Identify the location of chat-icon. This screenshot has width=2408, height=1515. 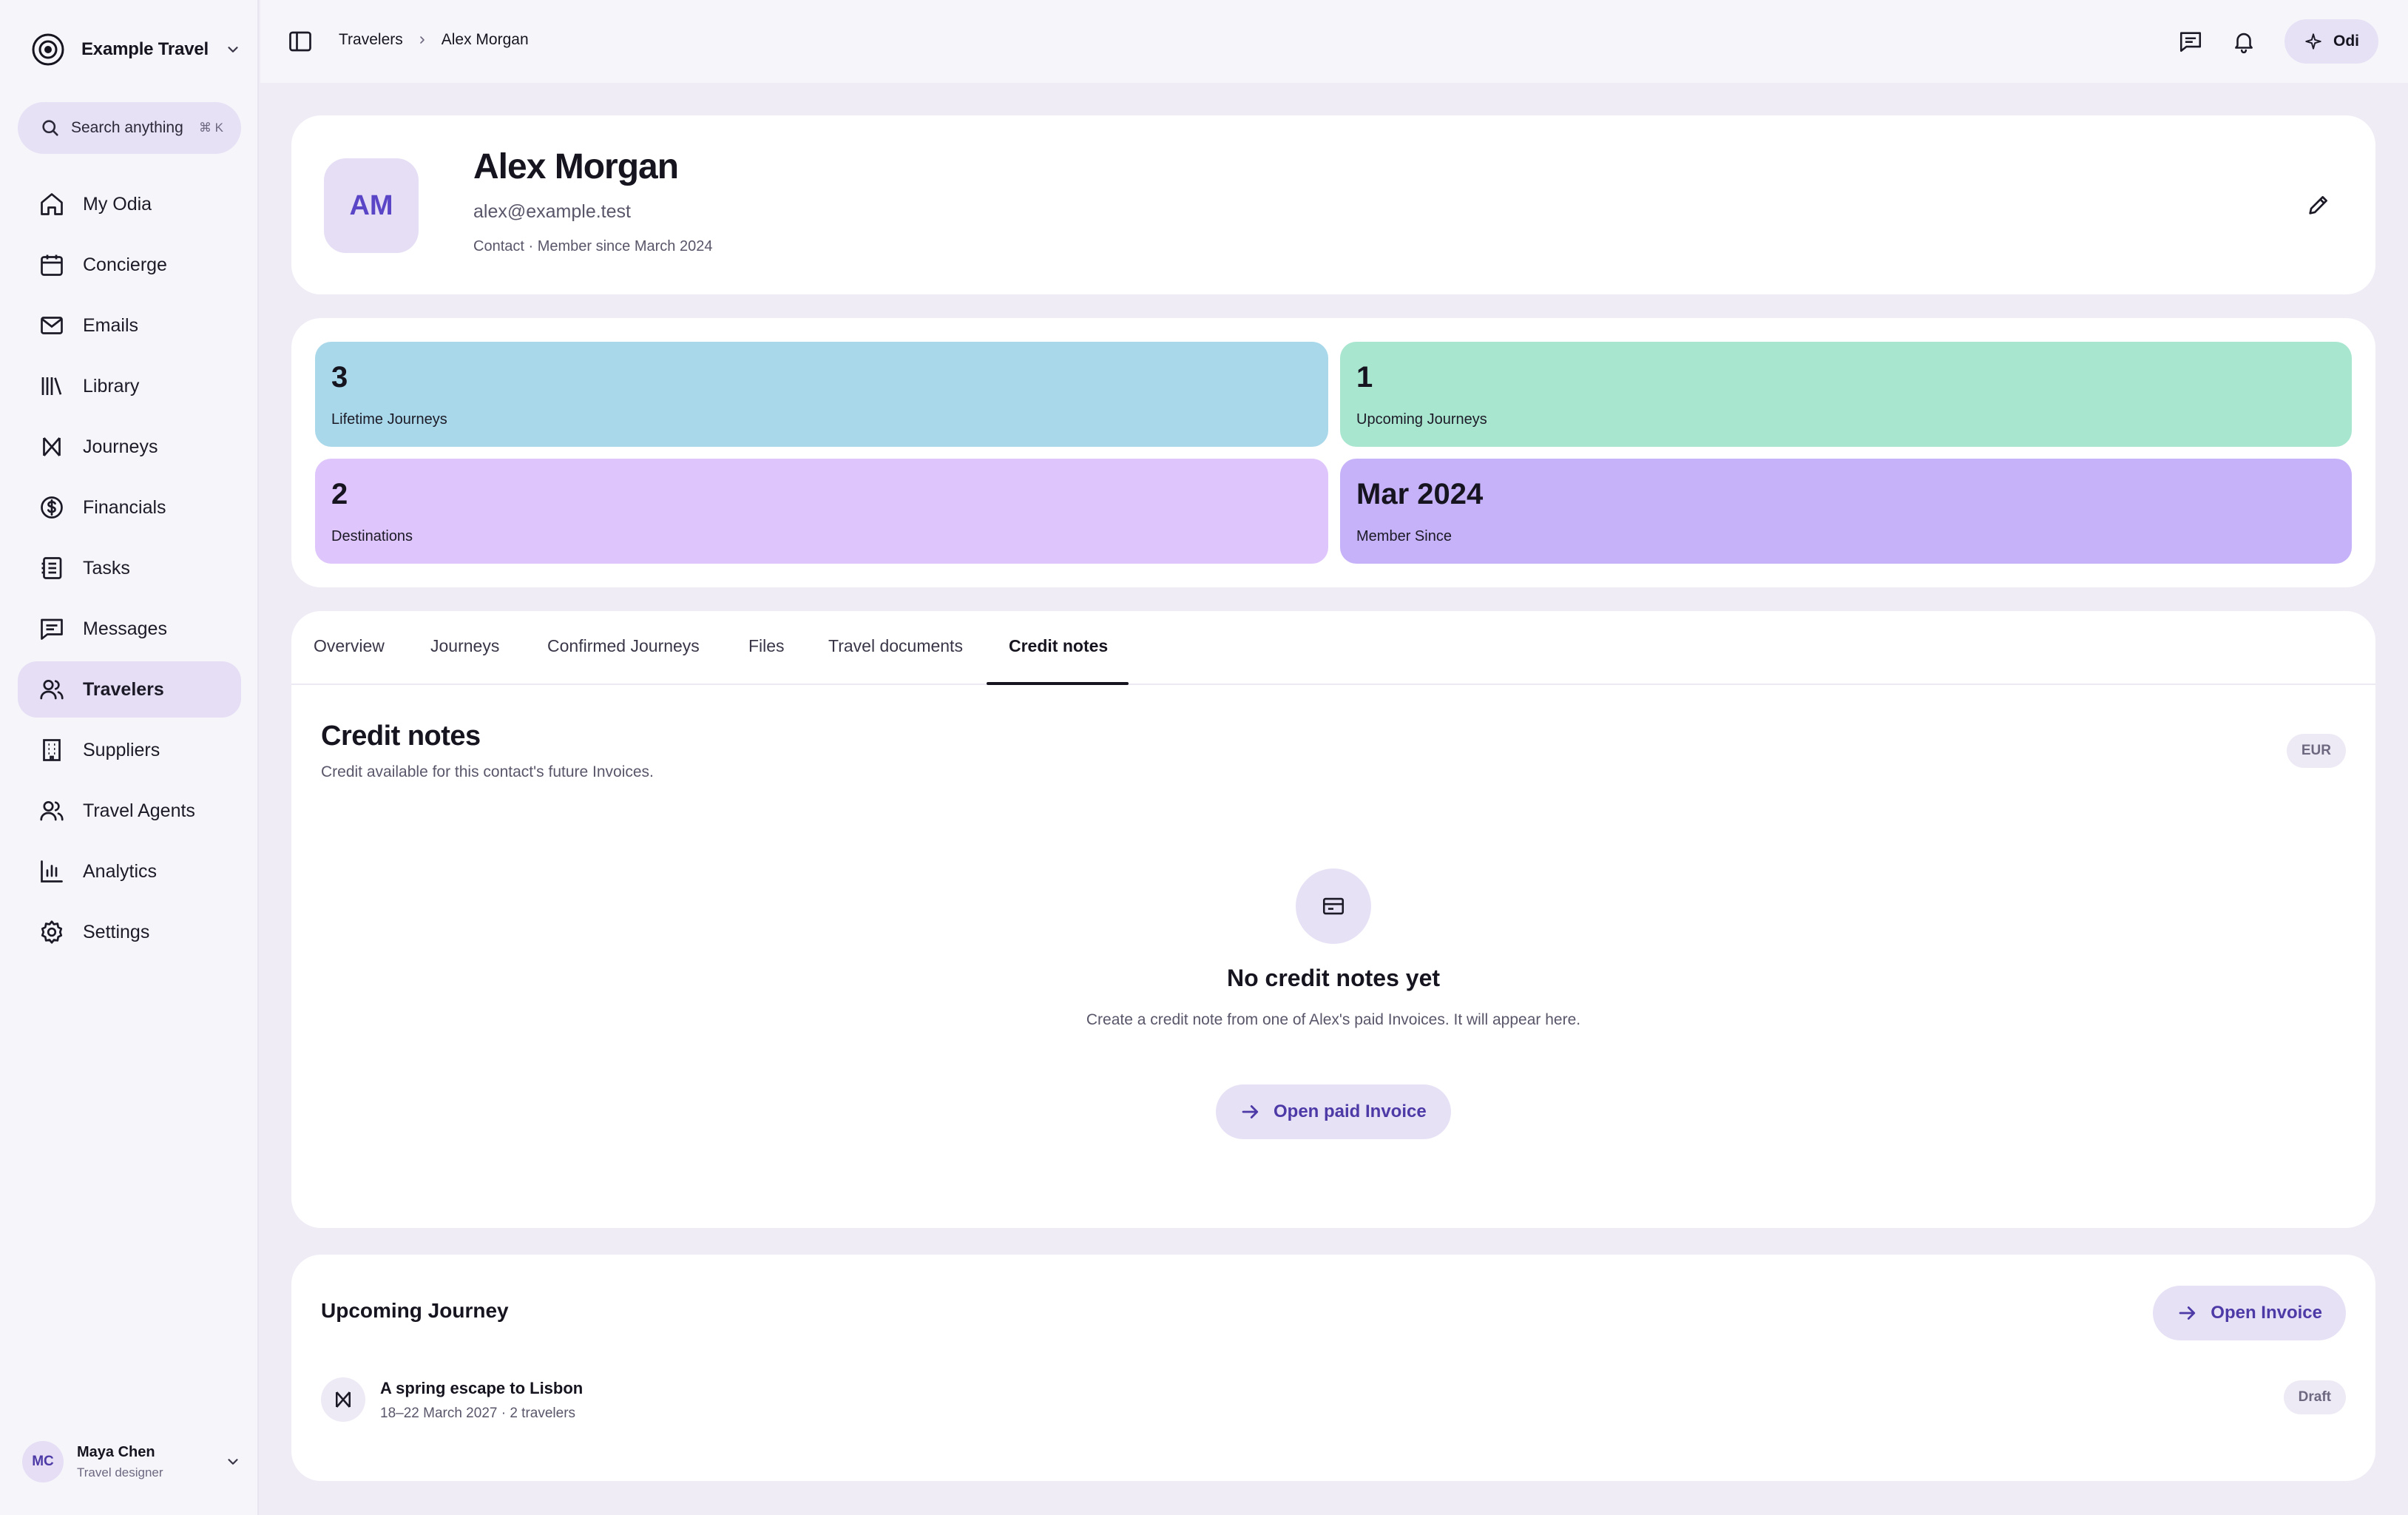
(2190, 41).